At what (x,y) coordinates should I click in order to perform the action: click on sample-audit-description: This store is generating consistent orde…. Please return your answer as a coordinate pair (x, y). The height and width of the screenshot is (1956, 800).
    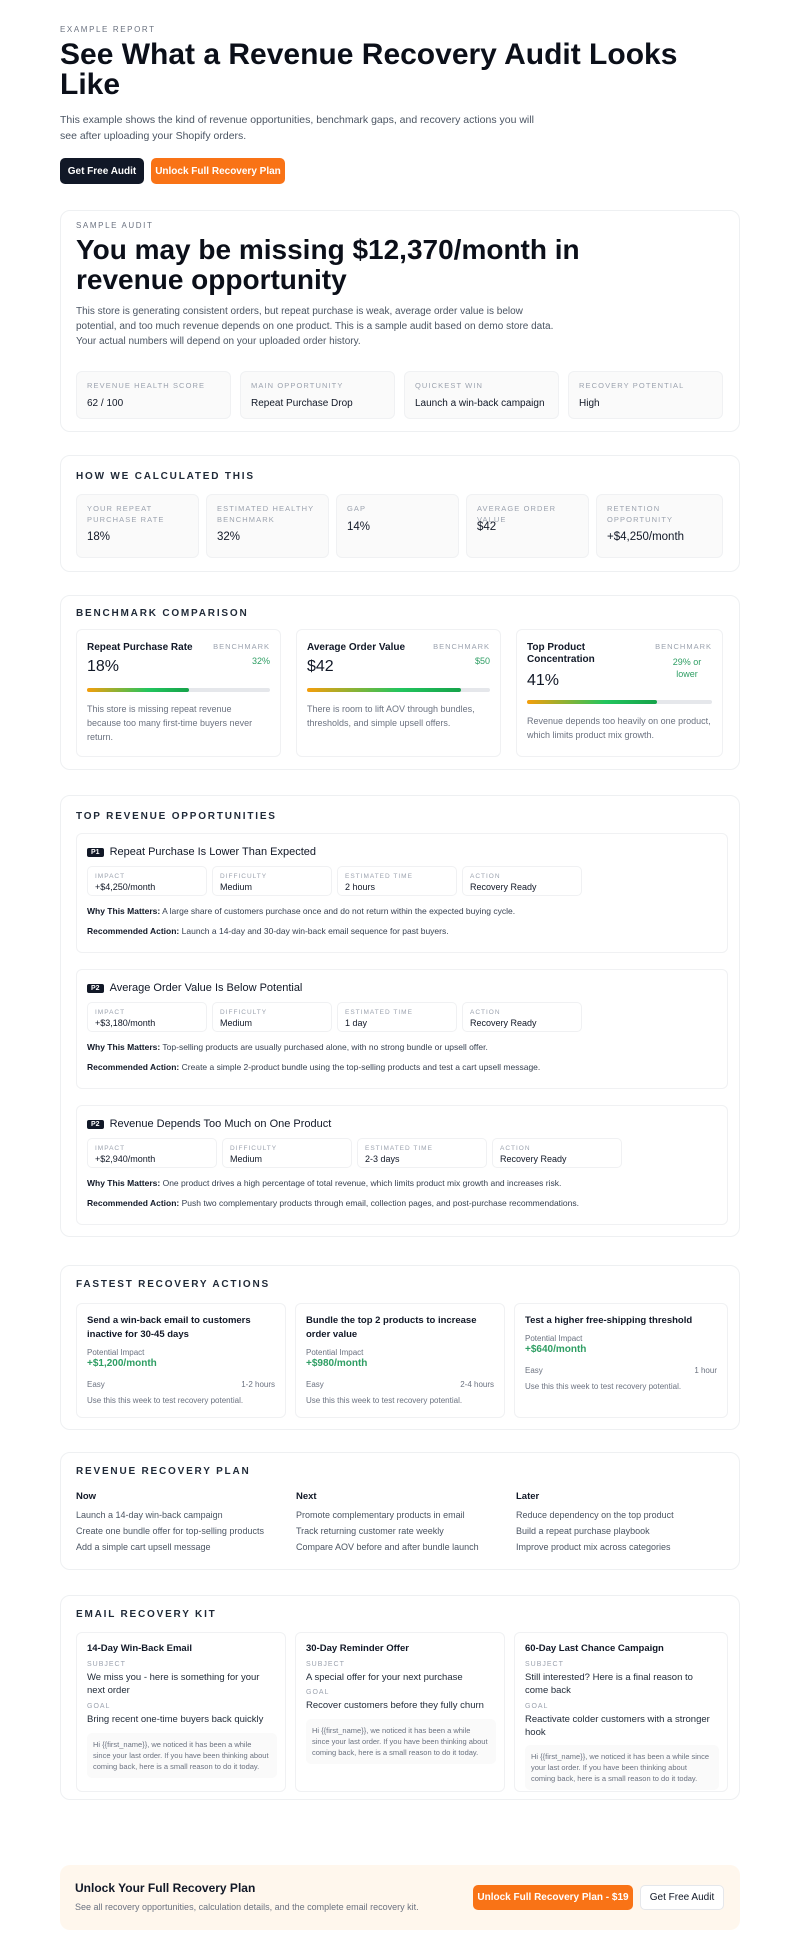
    Looking at the image, I should click on (315, 326).